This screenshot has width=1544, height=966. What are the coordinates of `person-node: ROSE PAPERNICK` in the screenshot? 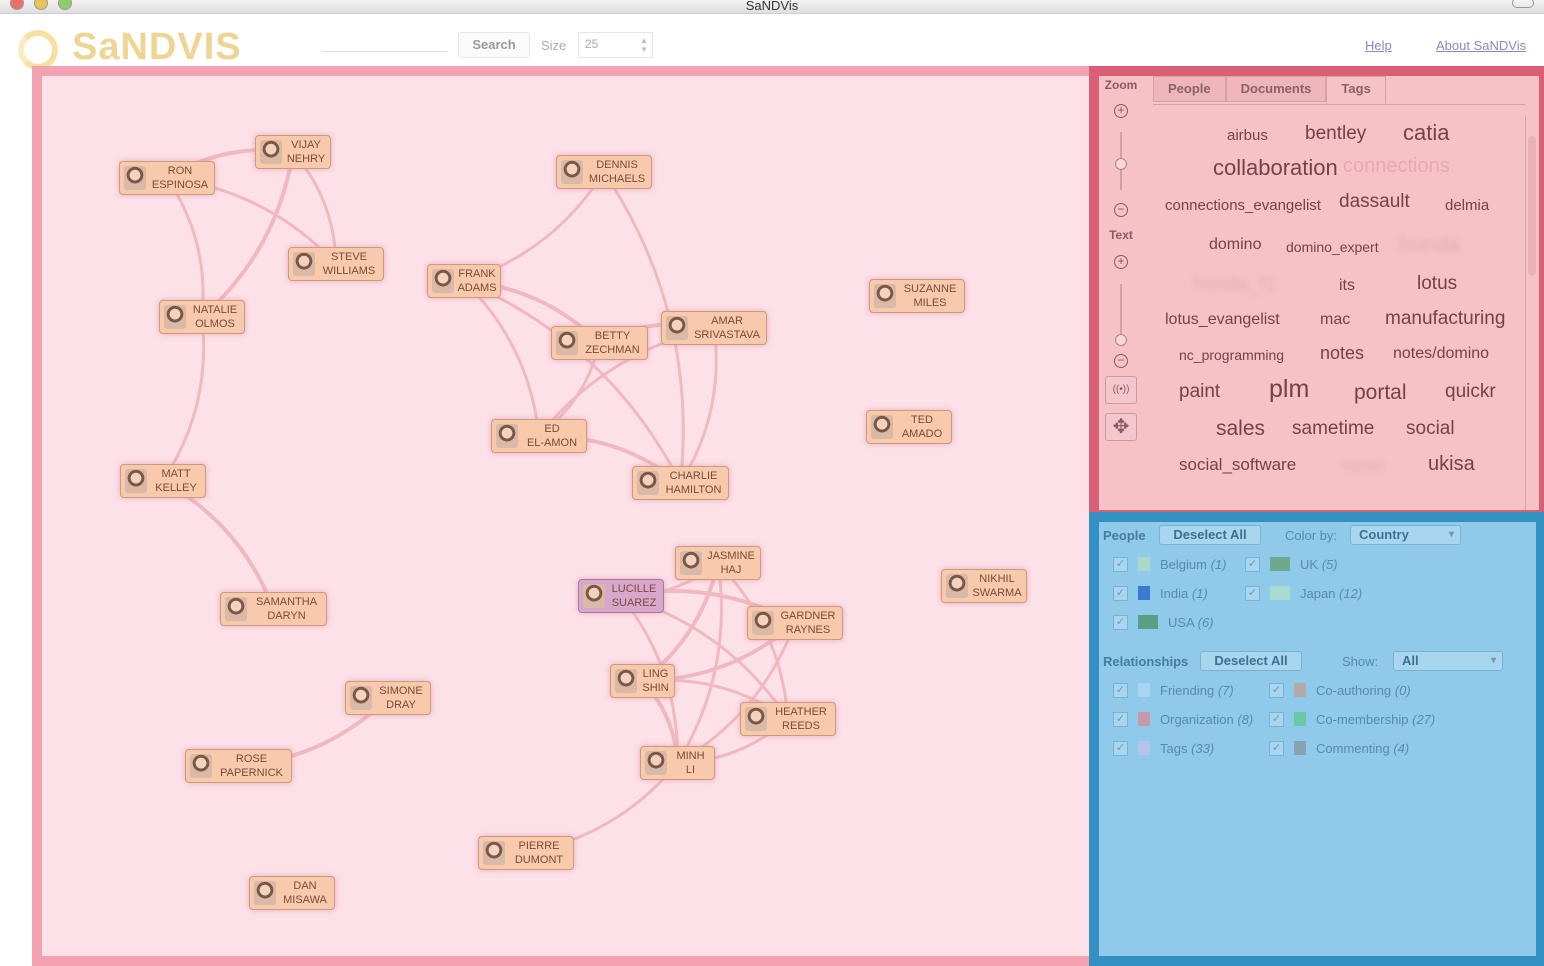 It's located at (238, 766).